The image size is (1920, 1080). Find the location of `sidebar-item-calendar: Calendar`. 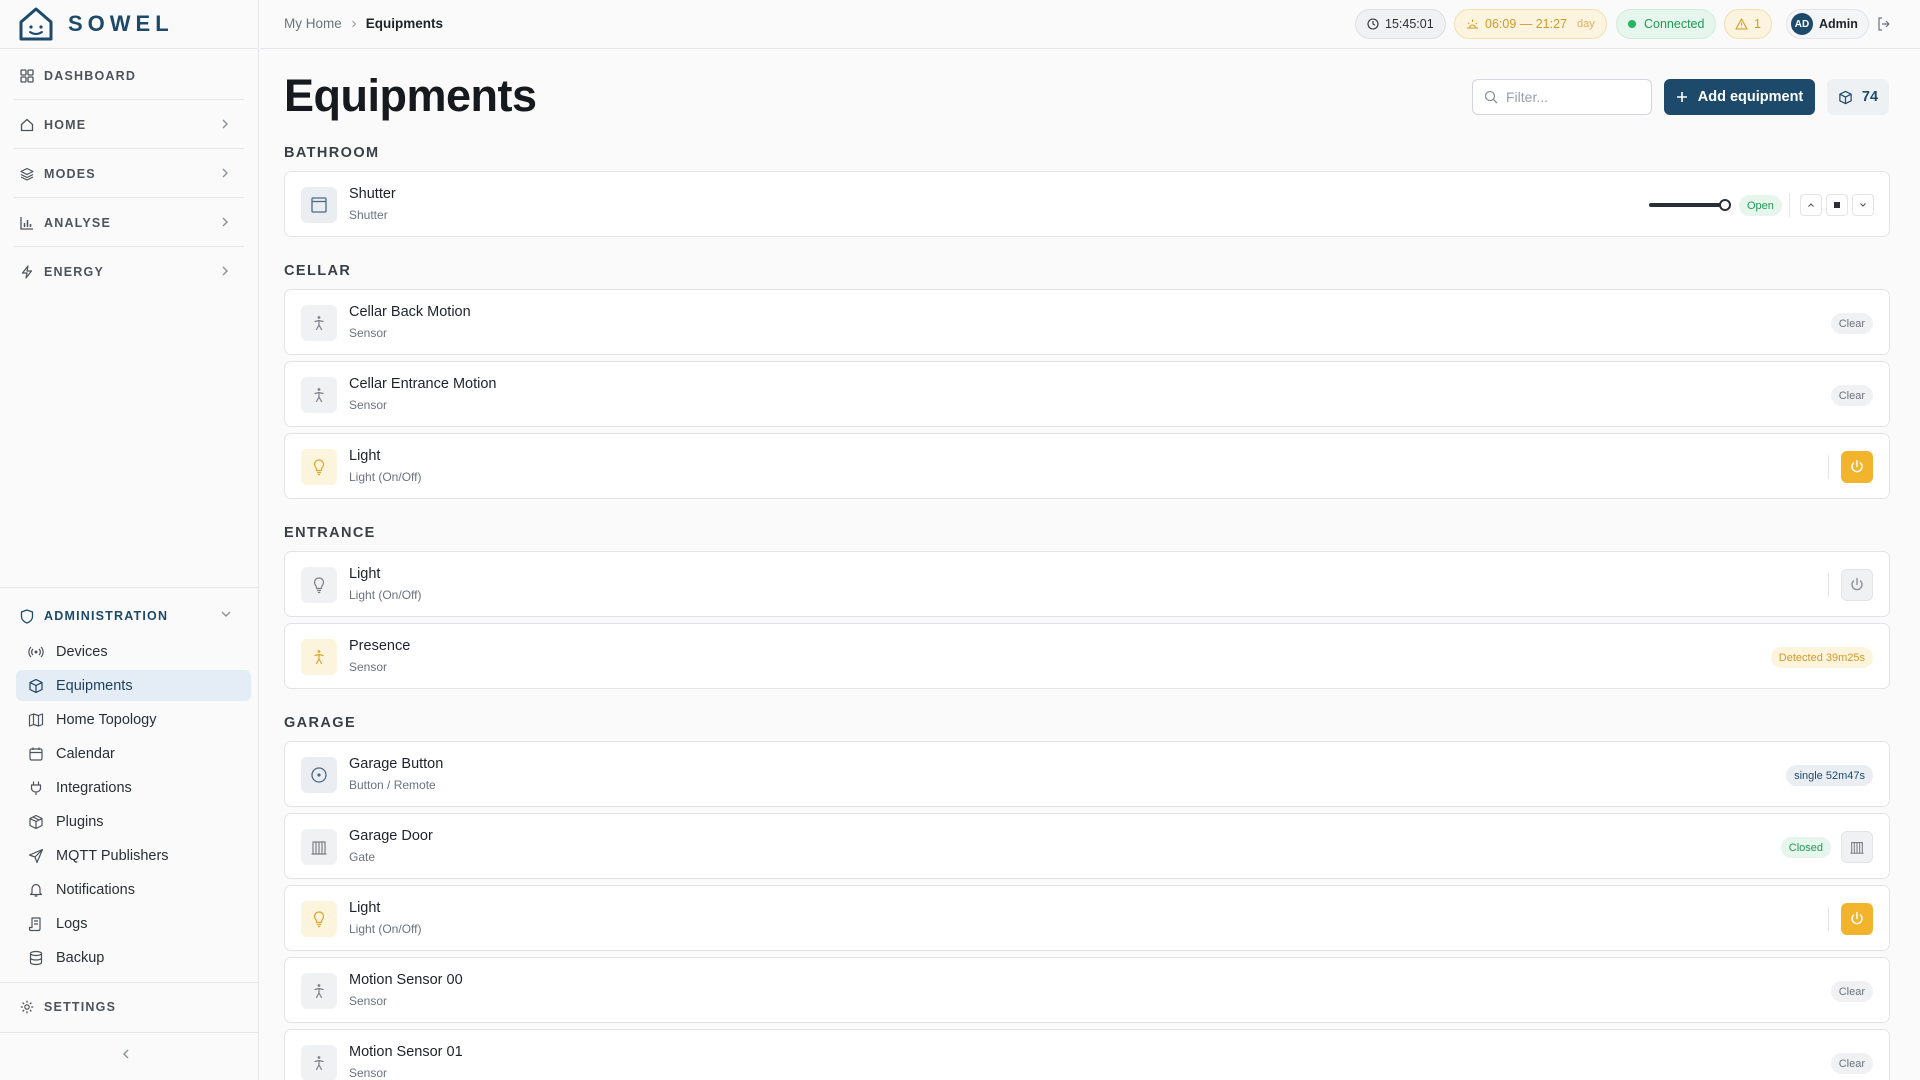

sidebar-item-calendar: Calendar is located at coordinates (133, 753).